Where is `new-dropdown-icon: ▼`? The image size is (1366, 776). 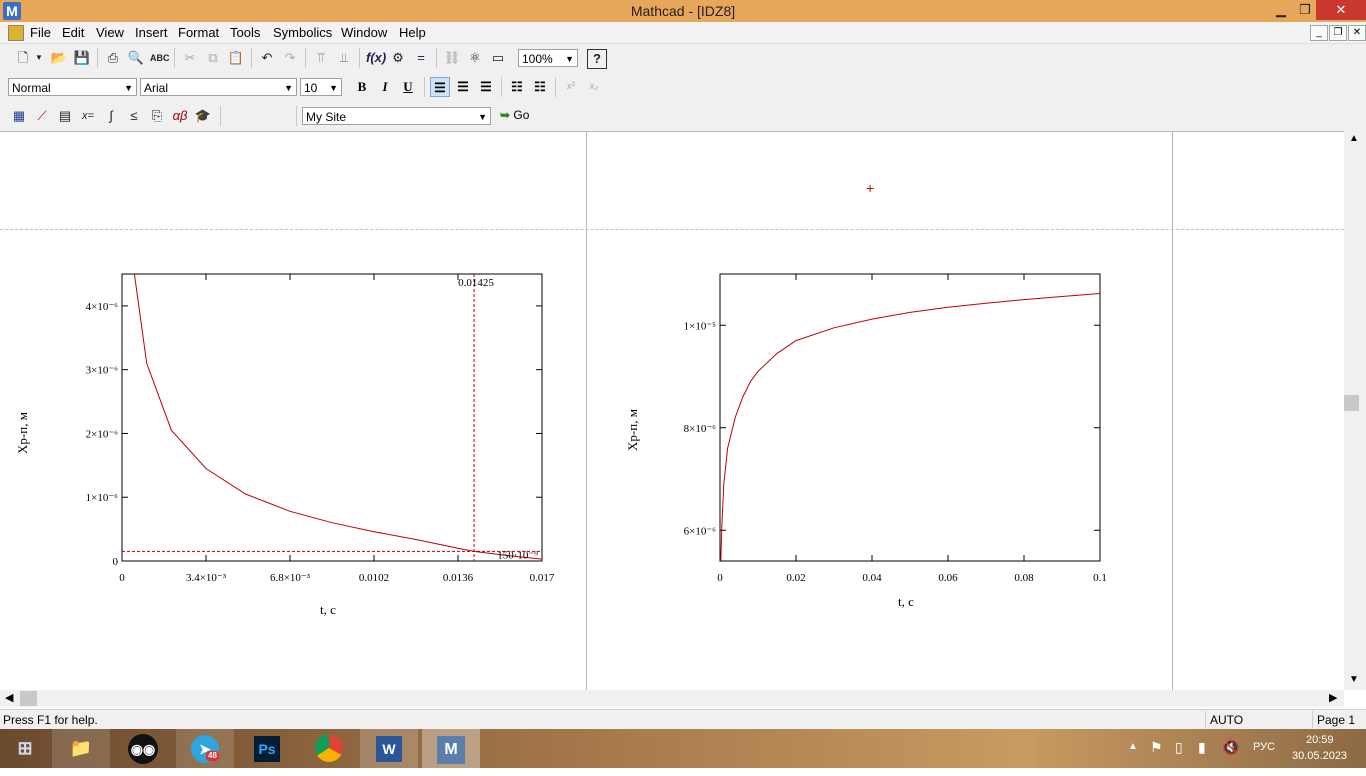
new-dropdown-icon: ▼ is located at coordinates (39, 58).